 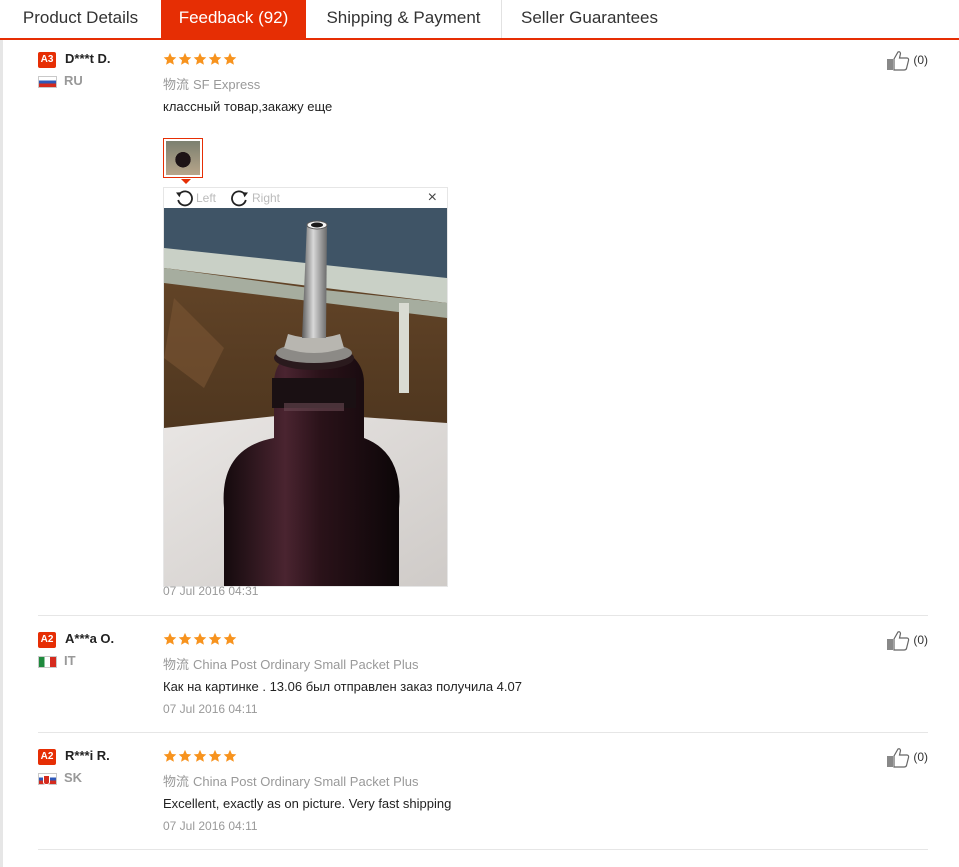 I want to click on rotate-right-label: Right, so click(x=266, y=198).